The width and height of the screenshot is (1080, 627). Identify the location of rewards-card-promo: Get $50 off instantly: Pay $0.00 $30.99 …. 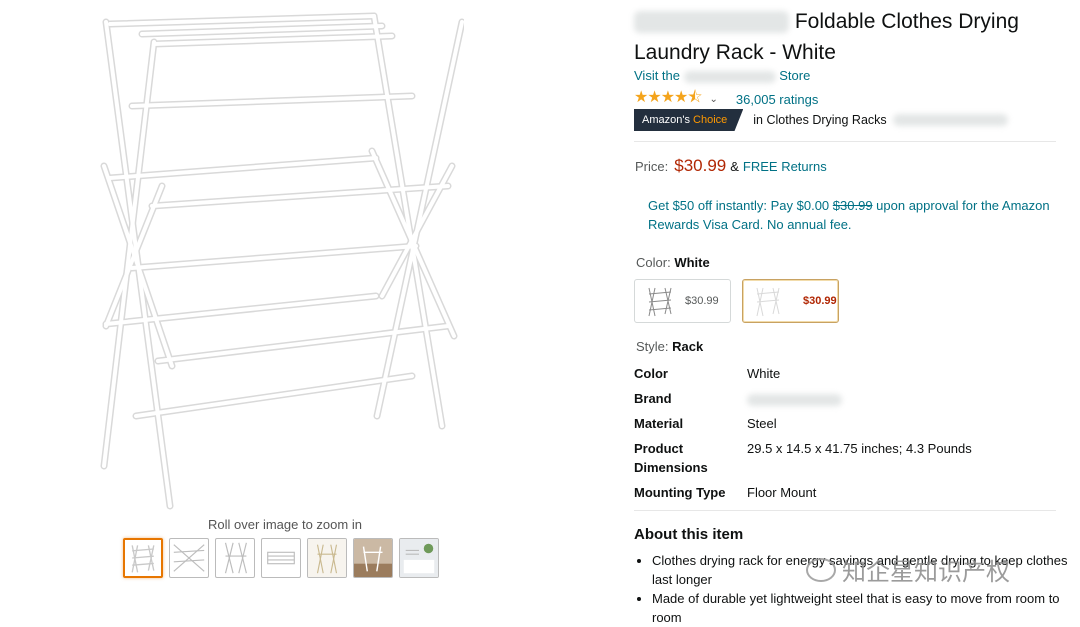
(850, 215).